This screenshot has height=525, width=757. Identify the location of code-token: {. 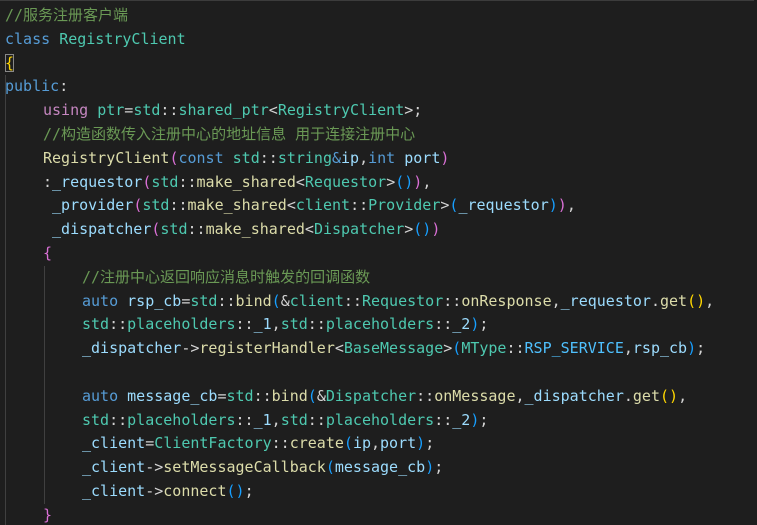
(48, 252).